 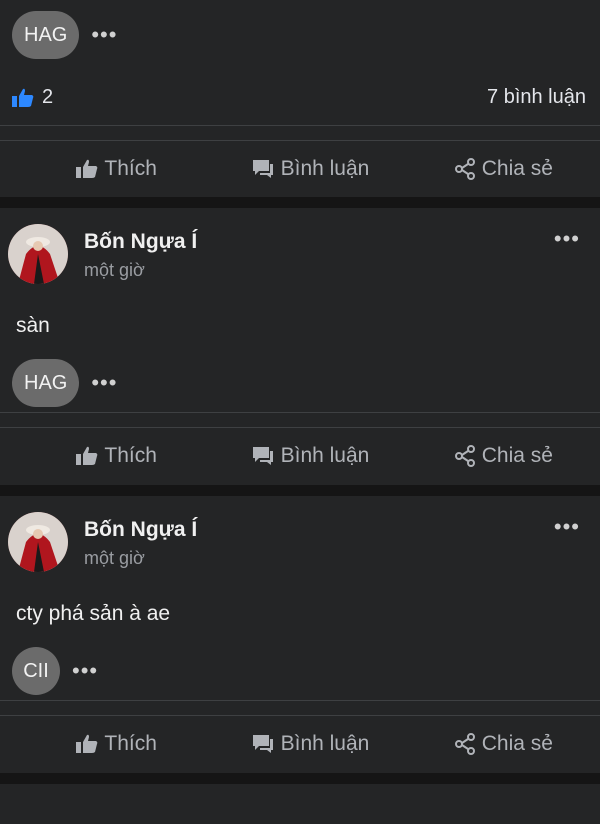 What do you see at coordinates (33, 325) in the screenshot?
I see `post-text: sàn` at bounding box center [33, 325].